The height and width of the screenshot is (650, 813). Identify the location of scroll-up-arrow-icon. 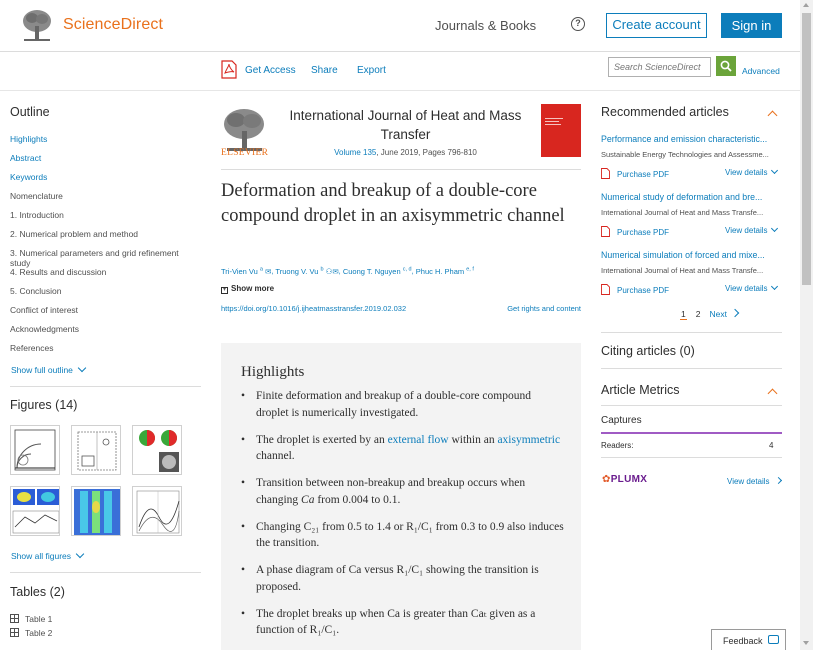
(806, 5).